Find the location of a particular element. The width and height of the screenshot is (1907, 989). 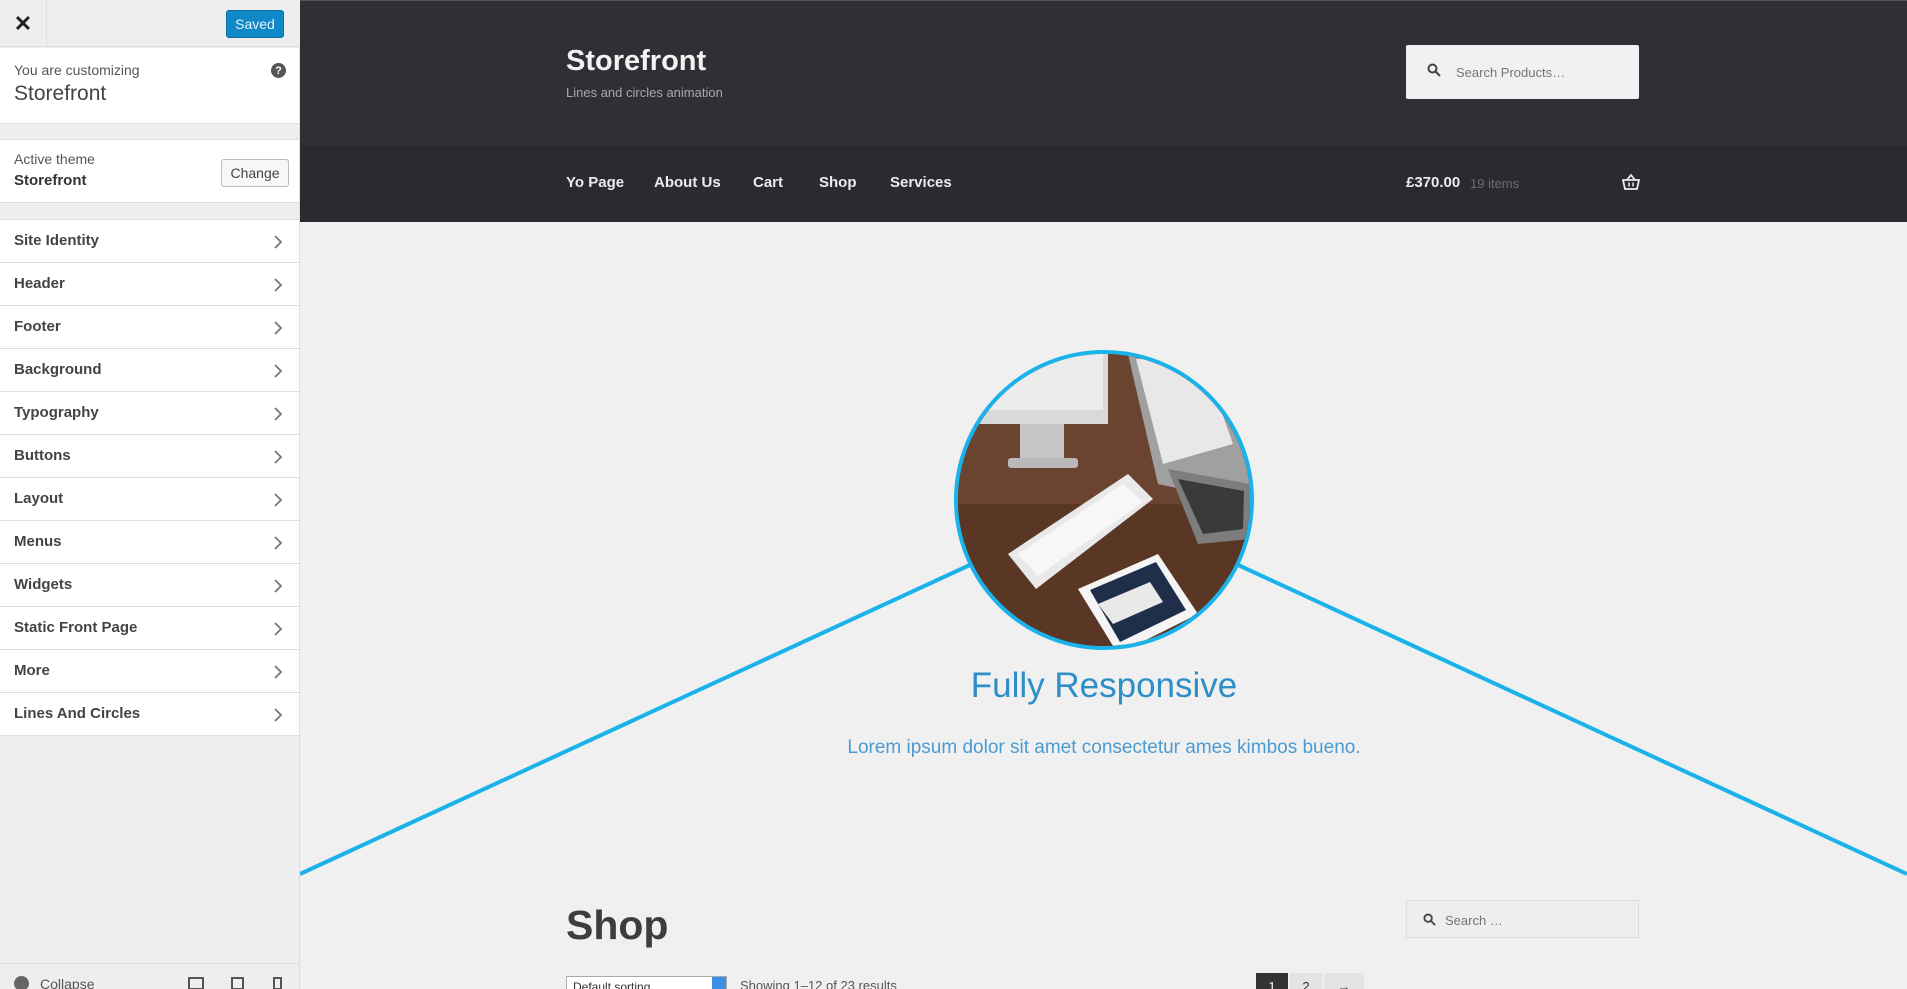

nav-services: Services is located at coordinates (921, 182).